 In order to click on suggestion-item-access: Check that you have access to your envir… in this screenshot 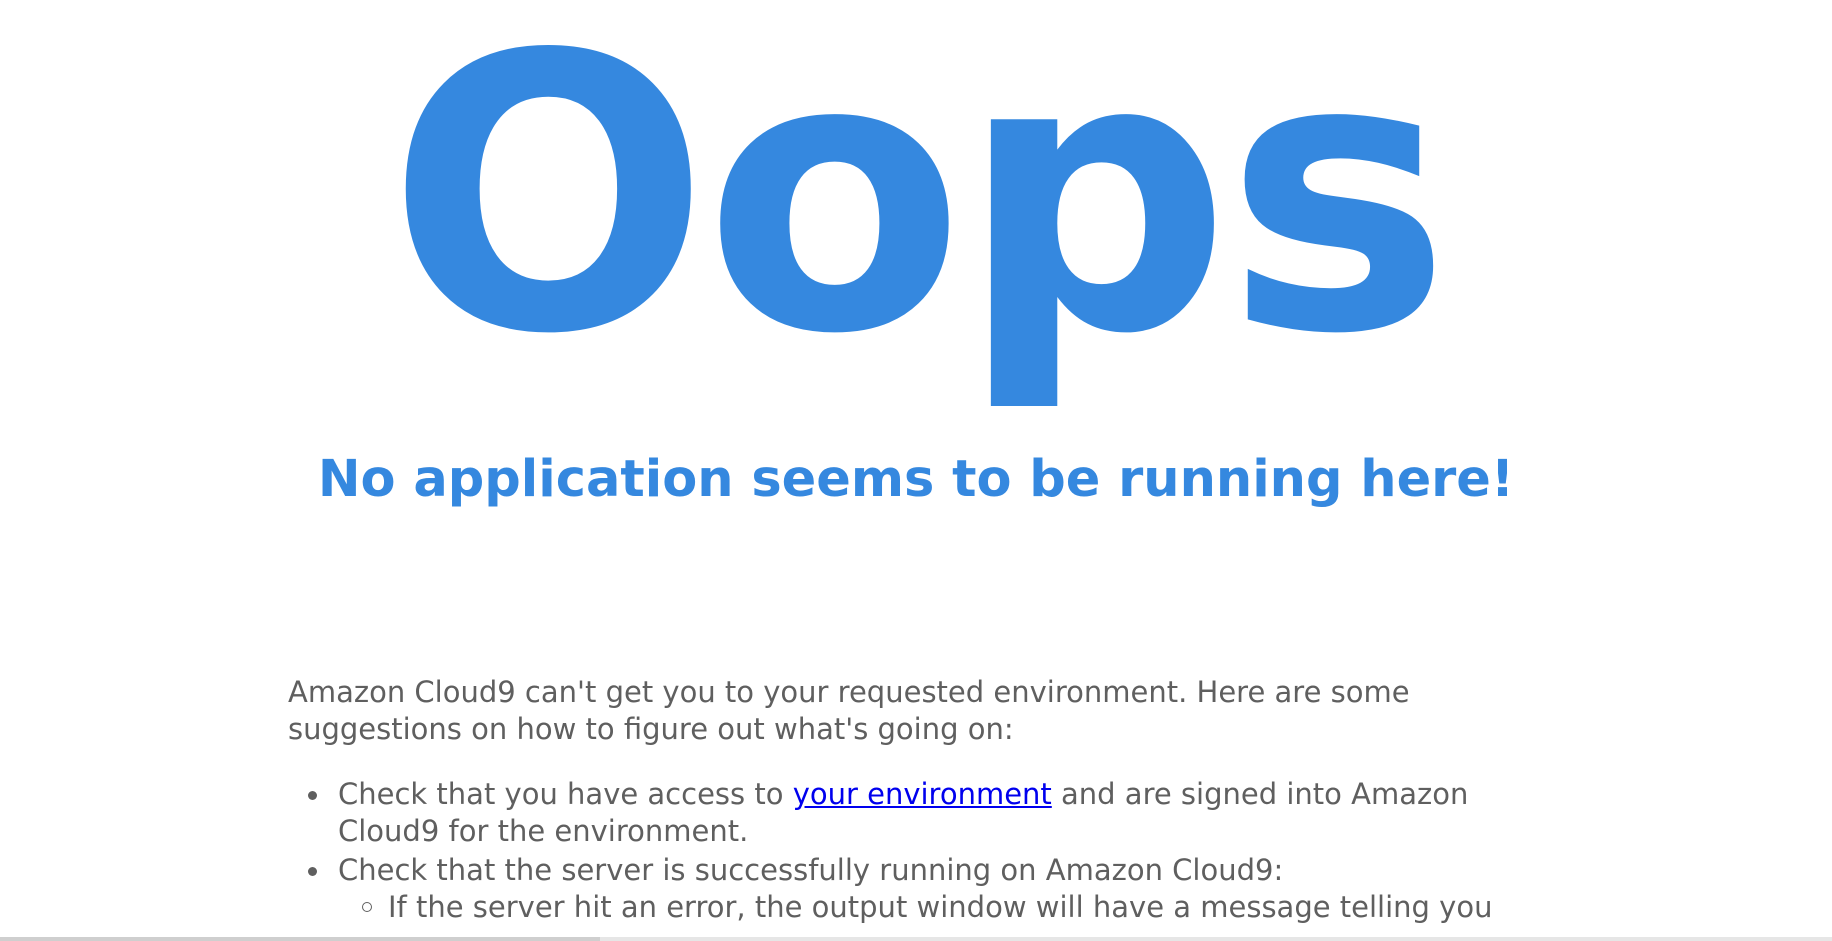, I will do `click(923, 813)`.